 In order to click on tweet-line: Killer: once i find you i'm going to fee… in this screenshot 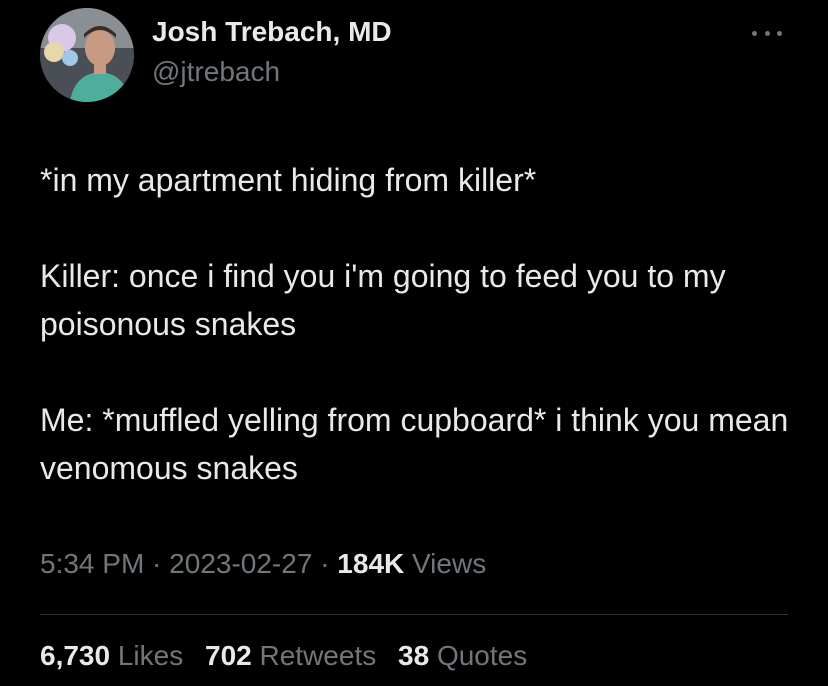, I will do `click(383, 300)`.